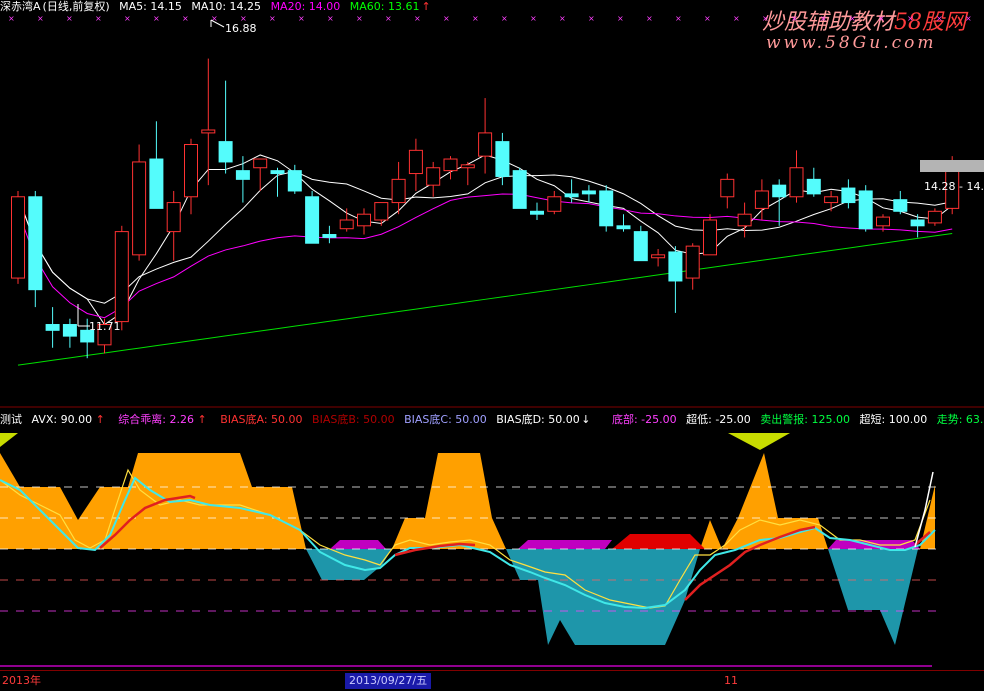 This screenshot has height=691, width=984. I want to click on teal-area, so click(612, 597).